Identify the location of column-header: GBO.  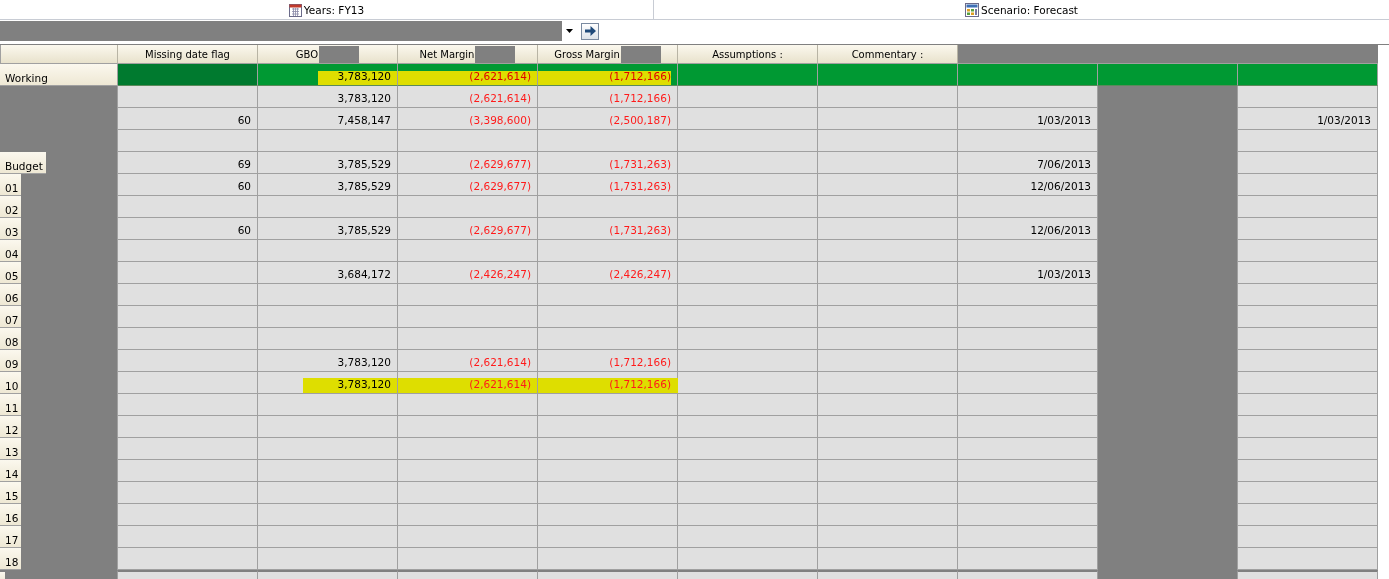
(328, 54).